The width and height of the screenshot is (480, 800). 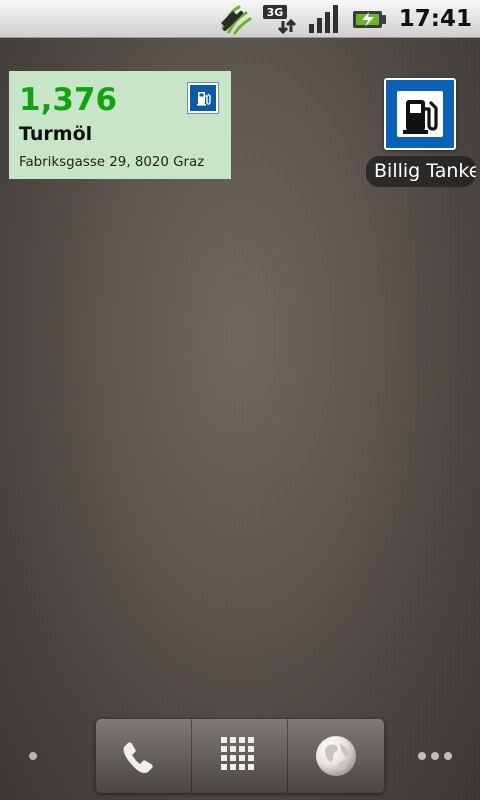 I want to click on network-3g-icon: 3G, so click(x=279, y=19).